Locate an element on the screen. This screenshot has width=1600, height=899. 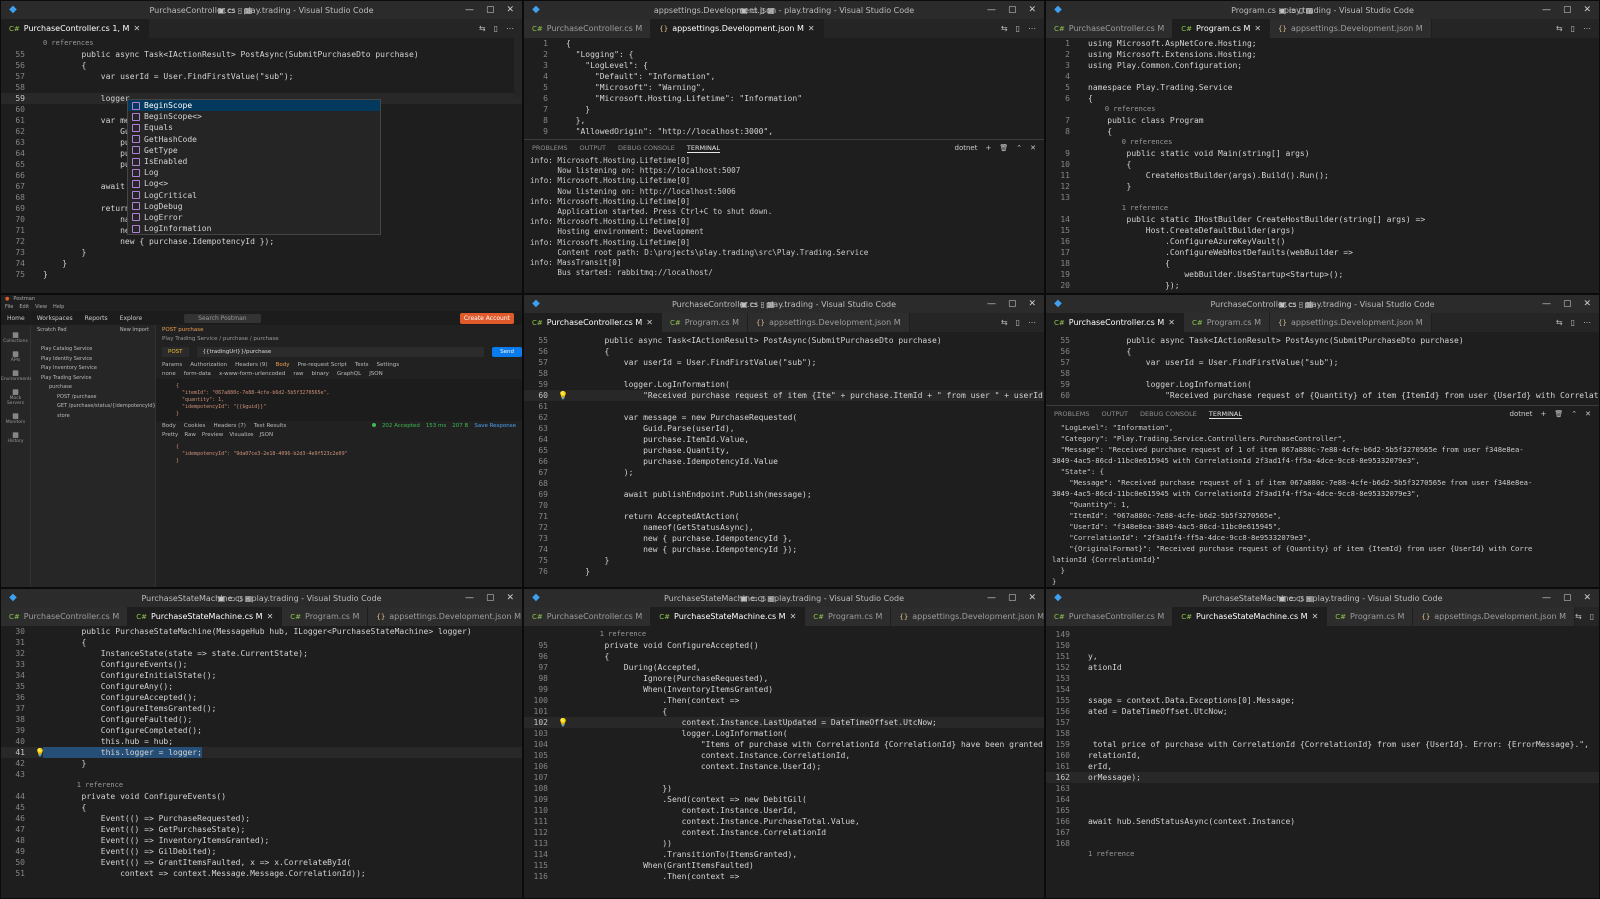
method-select: POST is located at coordinates (175, 352).